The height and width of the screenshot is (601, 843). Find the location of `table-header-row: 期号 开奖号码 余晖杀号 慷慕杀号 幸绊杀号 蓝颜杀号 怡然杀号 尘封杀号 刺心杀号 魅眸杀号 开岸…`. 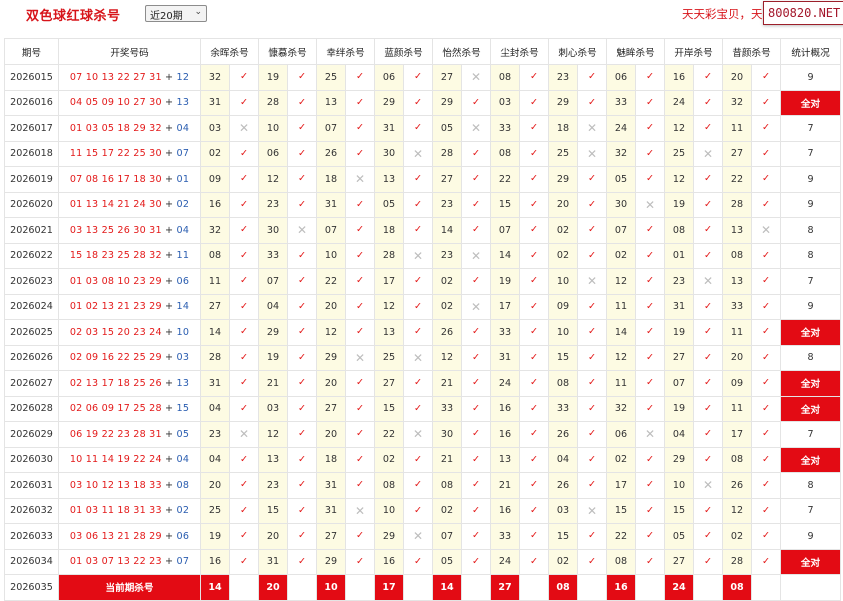

table-header-row: 期号 开奖号码 余晖杀号 慷慕杀号 幸绊杀号 蓝颜杀号 怡然杀号 尘封杀号 刺心杀号 魅眸杀号 开岸… is located at coordinates (422, 51).